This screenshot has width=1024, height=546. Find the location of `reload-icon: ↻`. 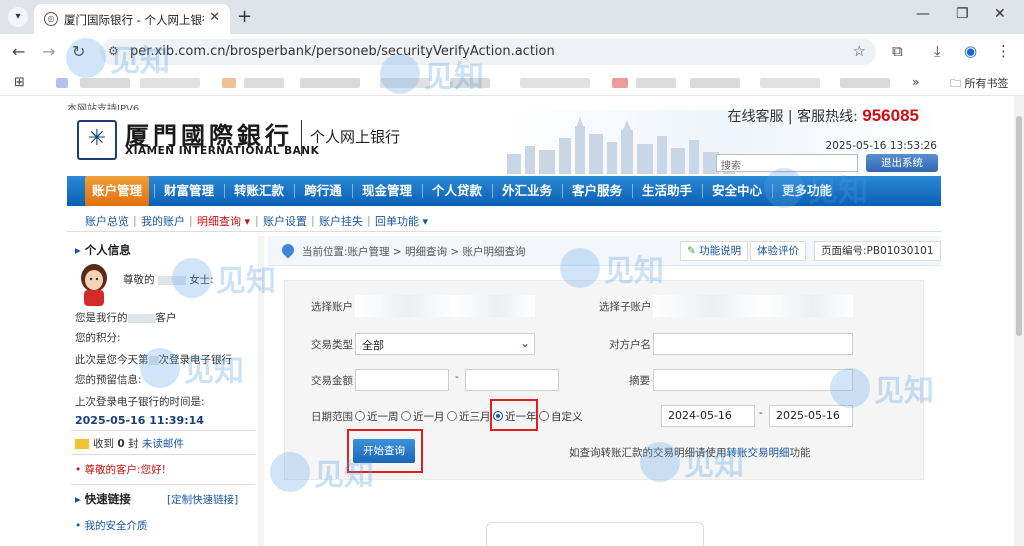

reload-icon: ↻ is located at coordinates (78, 51).